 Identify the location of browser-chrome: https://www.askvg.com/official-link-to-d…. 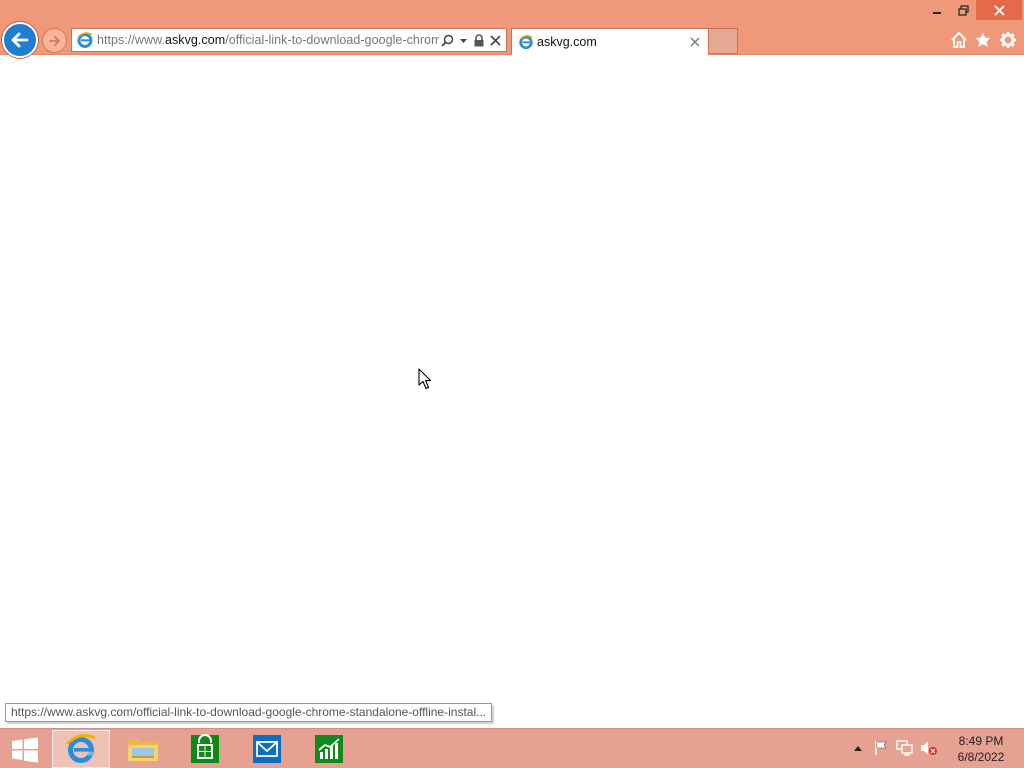
(512, 29).